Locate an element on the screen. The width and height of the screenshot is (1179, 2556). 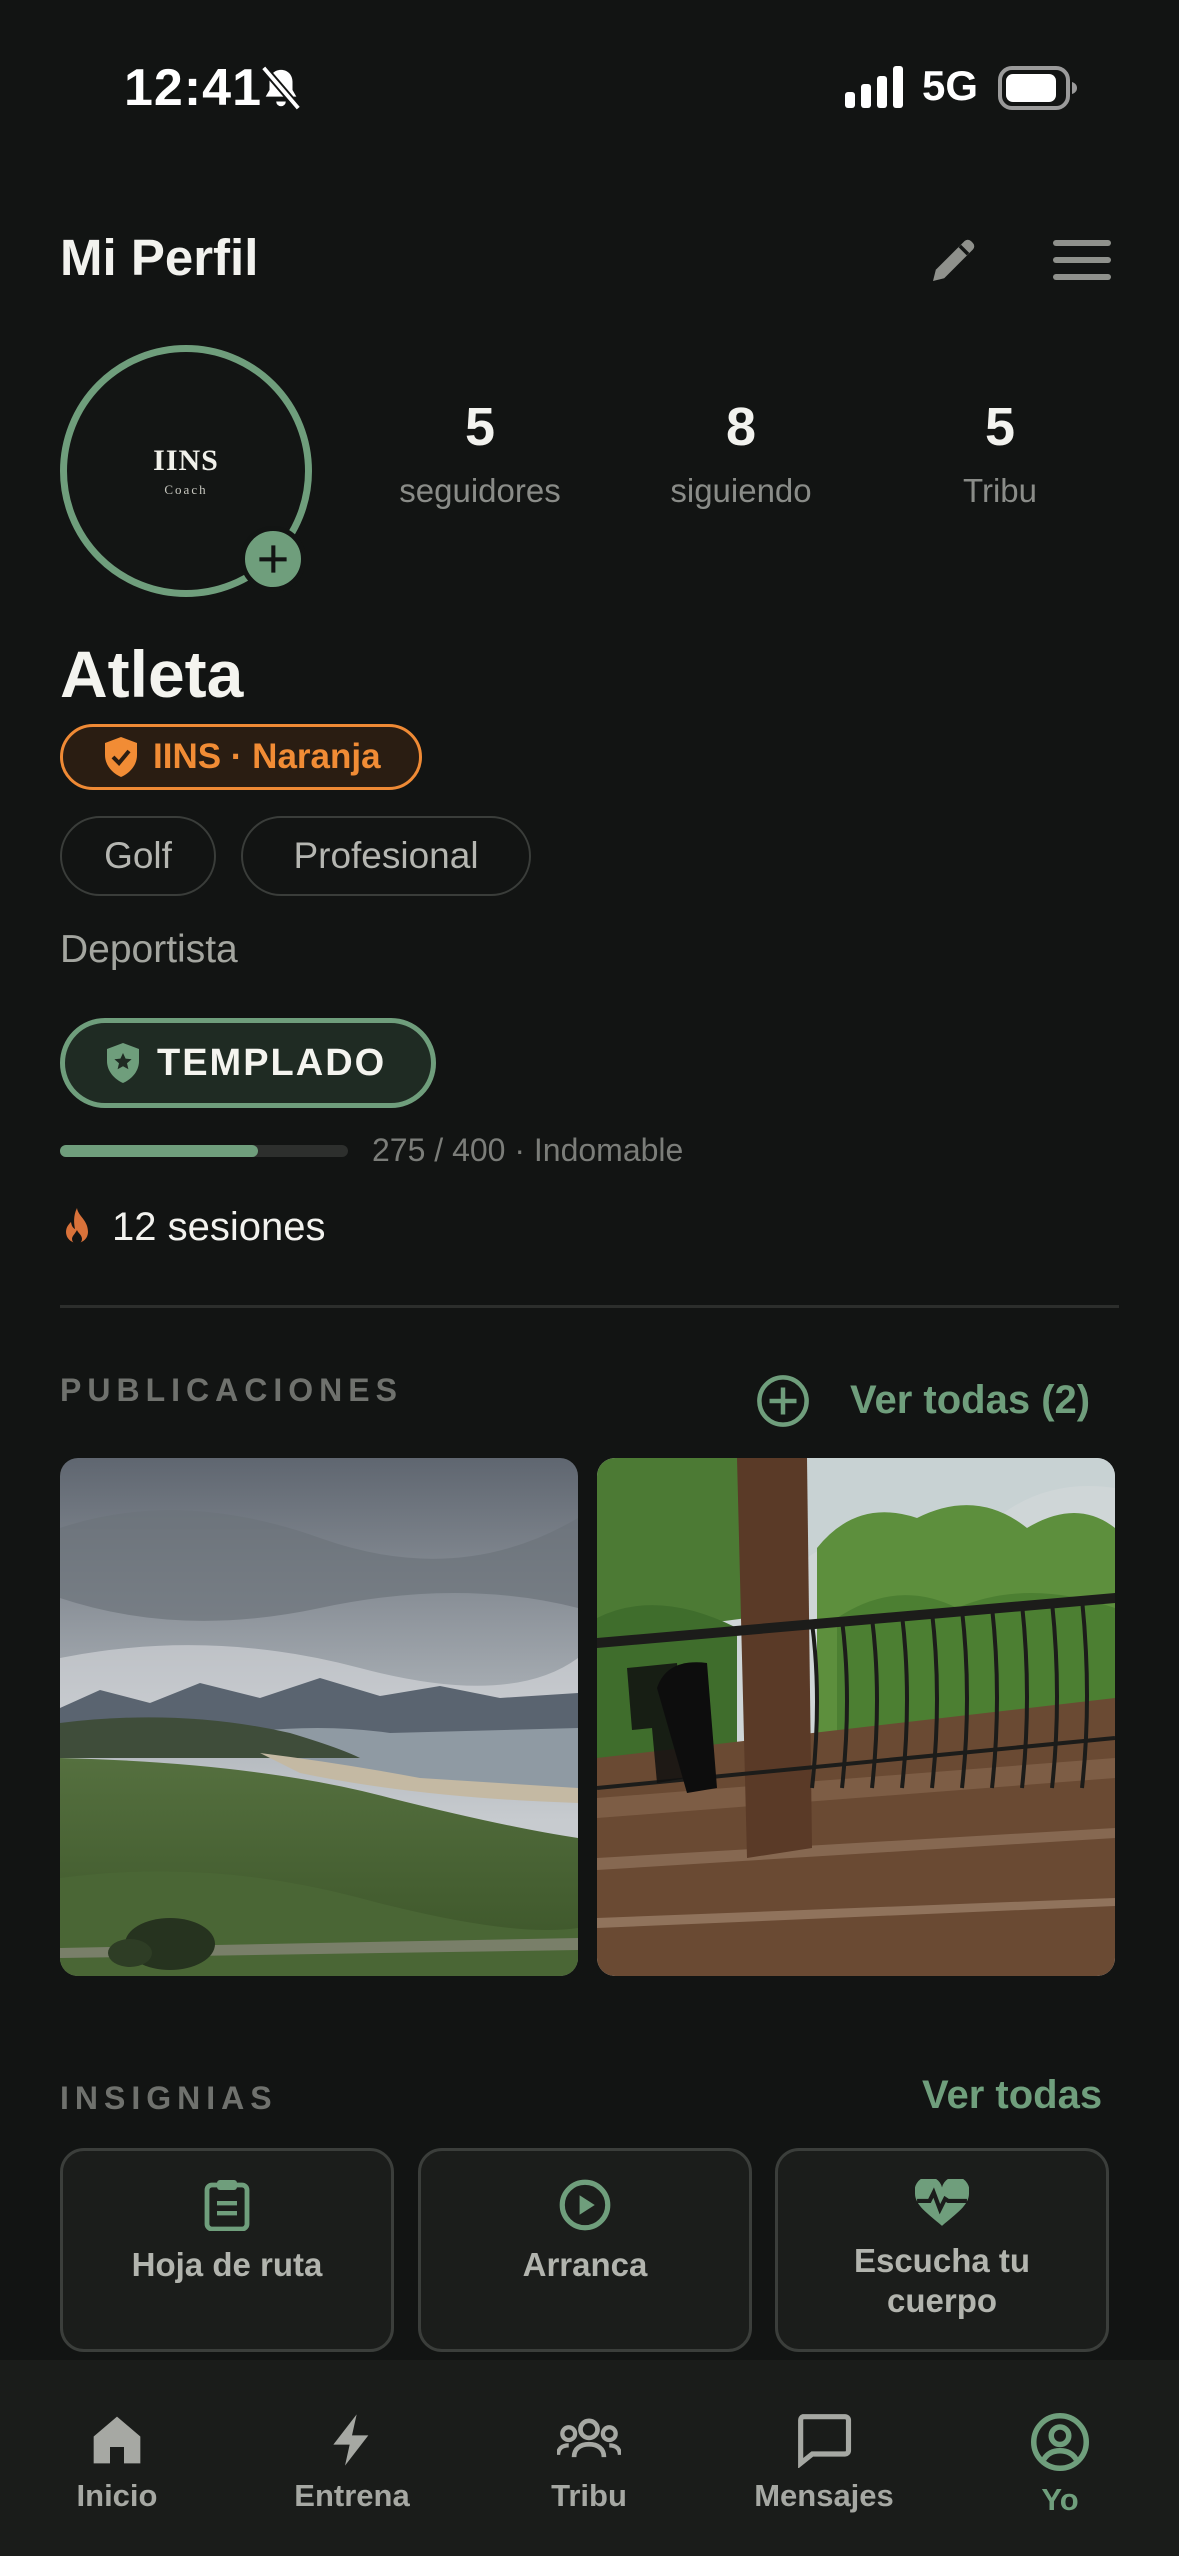
nav-label: Inicio is located at coordinates (117, 2495).